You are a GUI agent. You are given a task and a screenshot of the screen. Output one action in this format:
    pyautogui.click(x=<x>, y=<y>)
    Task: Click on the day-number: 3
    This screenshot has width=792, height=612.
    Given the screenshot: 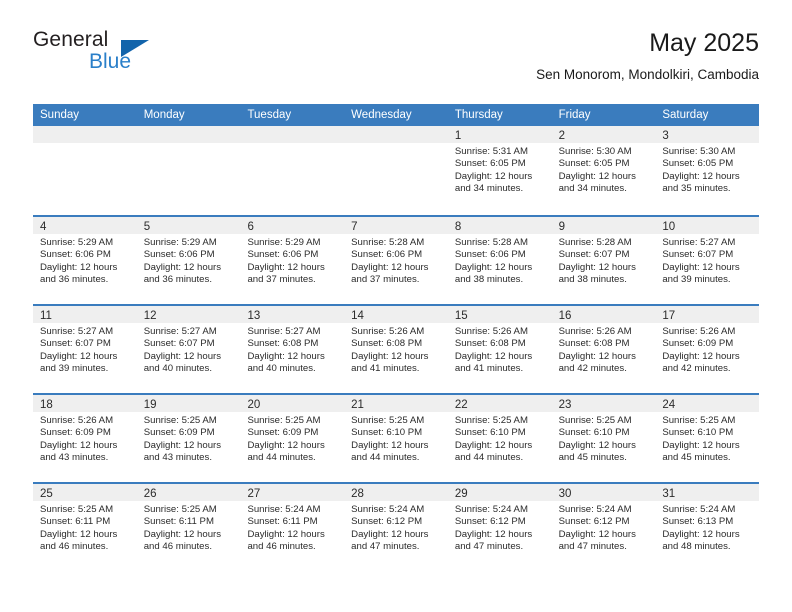 What is the action you would take?
    pyautogui.click(x=665, y=136)
    